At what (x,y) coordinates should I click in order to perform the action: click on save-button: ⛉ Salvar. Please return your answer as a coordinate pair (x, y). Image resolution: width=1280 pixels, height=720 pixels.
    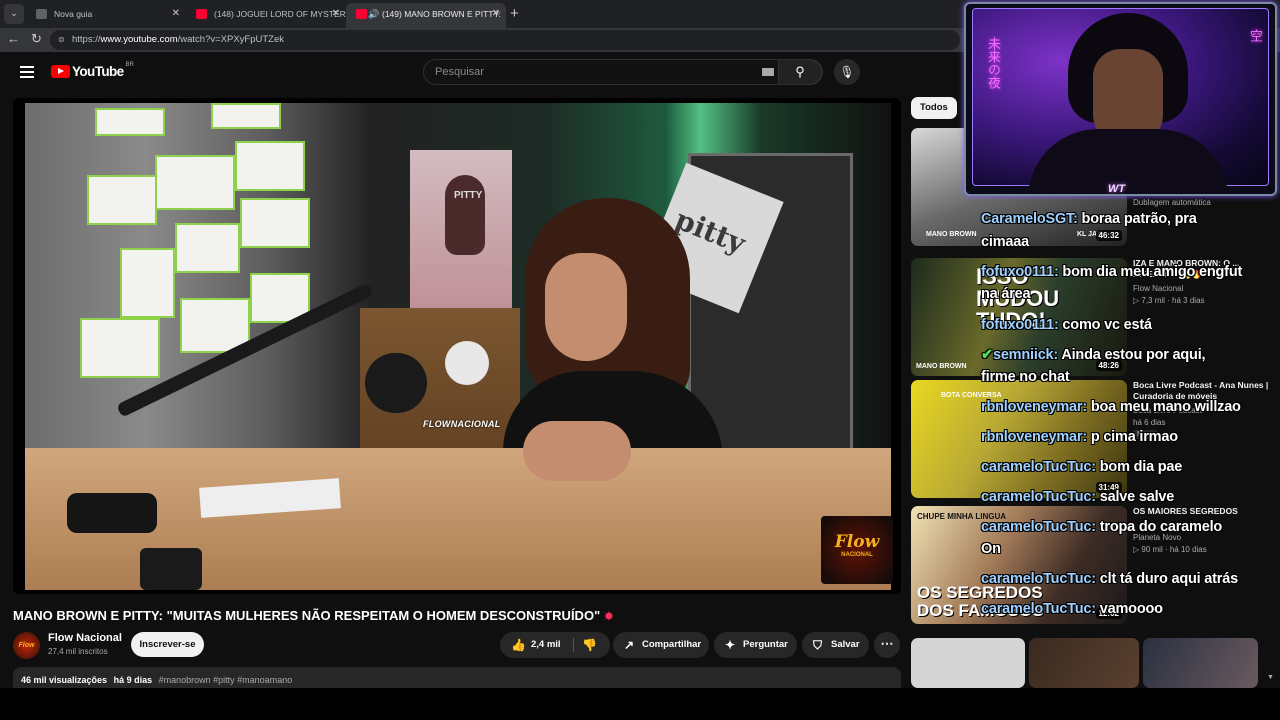
    Looking at the image, I should click on (835, 645).